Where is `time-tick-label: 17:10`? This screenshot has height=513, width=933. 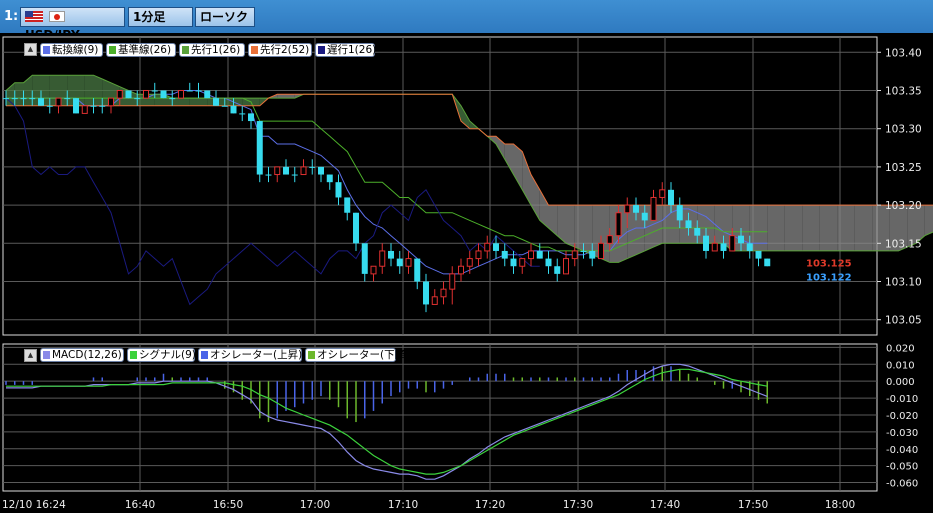 time-tick-label: 17:10 is located at coordinates (403, 505).